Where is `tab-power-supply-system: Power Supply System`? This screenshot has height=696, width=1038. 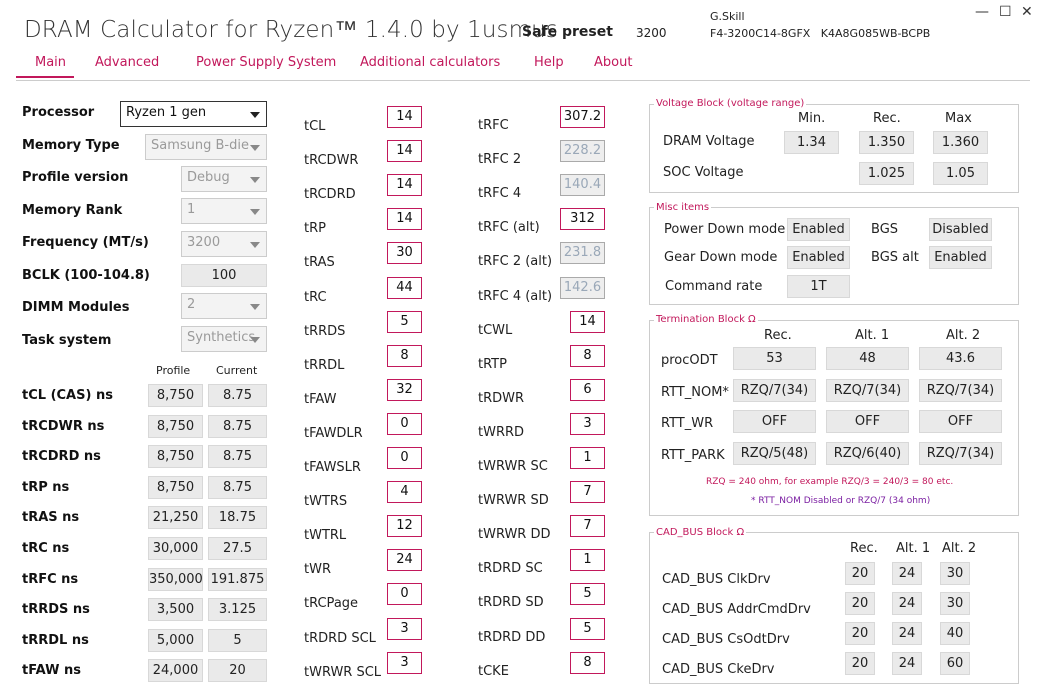
tab-power-supply-system: Power Supply System is located at coordinates (266, 62).